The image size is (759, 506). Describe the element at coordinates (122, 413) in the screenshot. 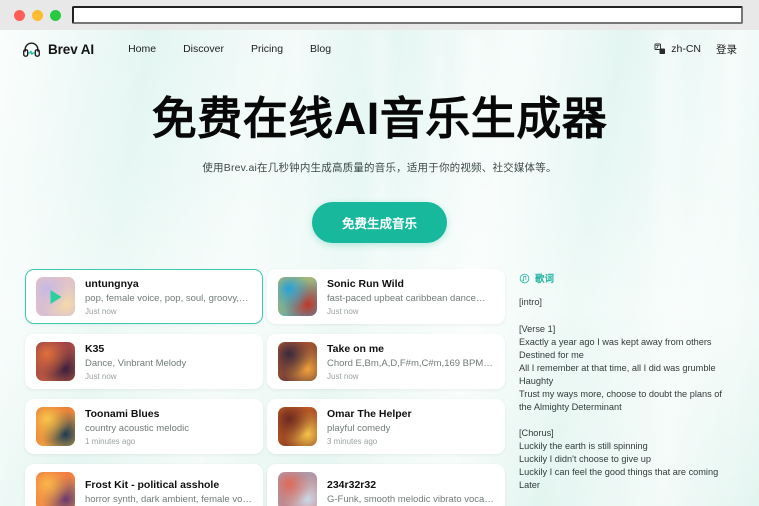

I see `song-title: Toonami Blues` at that location.